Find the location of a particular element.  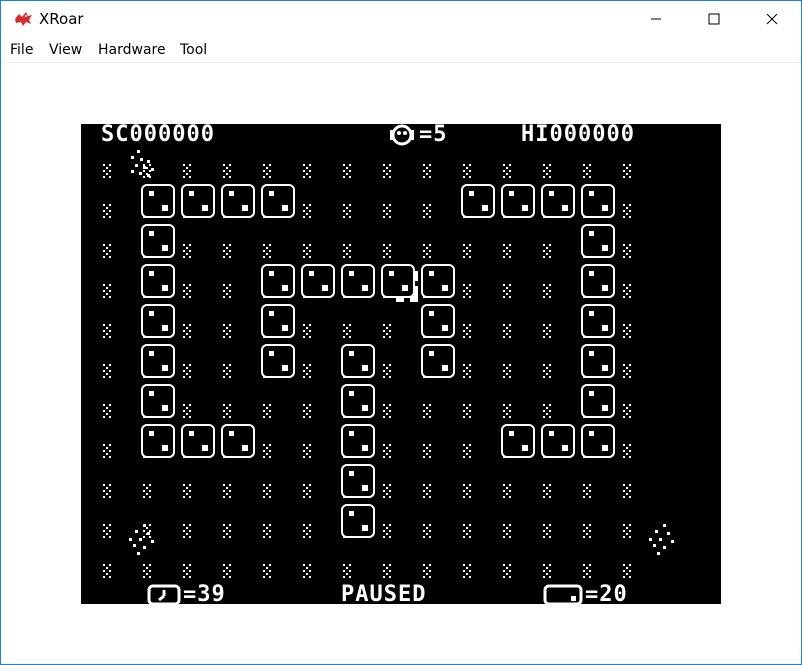

titlebar: XRoar is located at coordinates (401, 19).